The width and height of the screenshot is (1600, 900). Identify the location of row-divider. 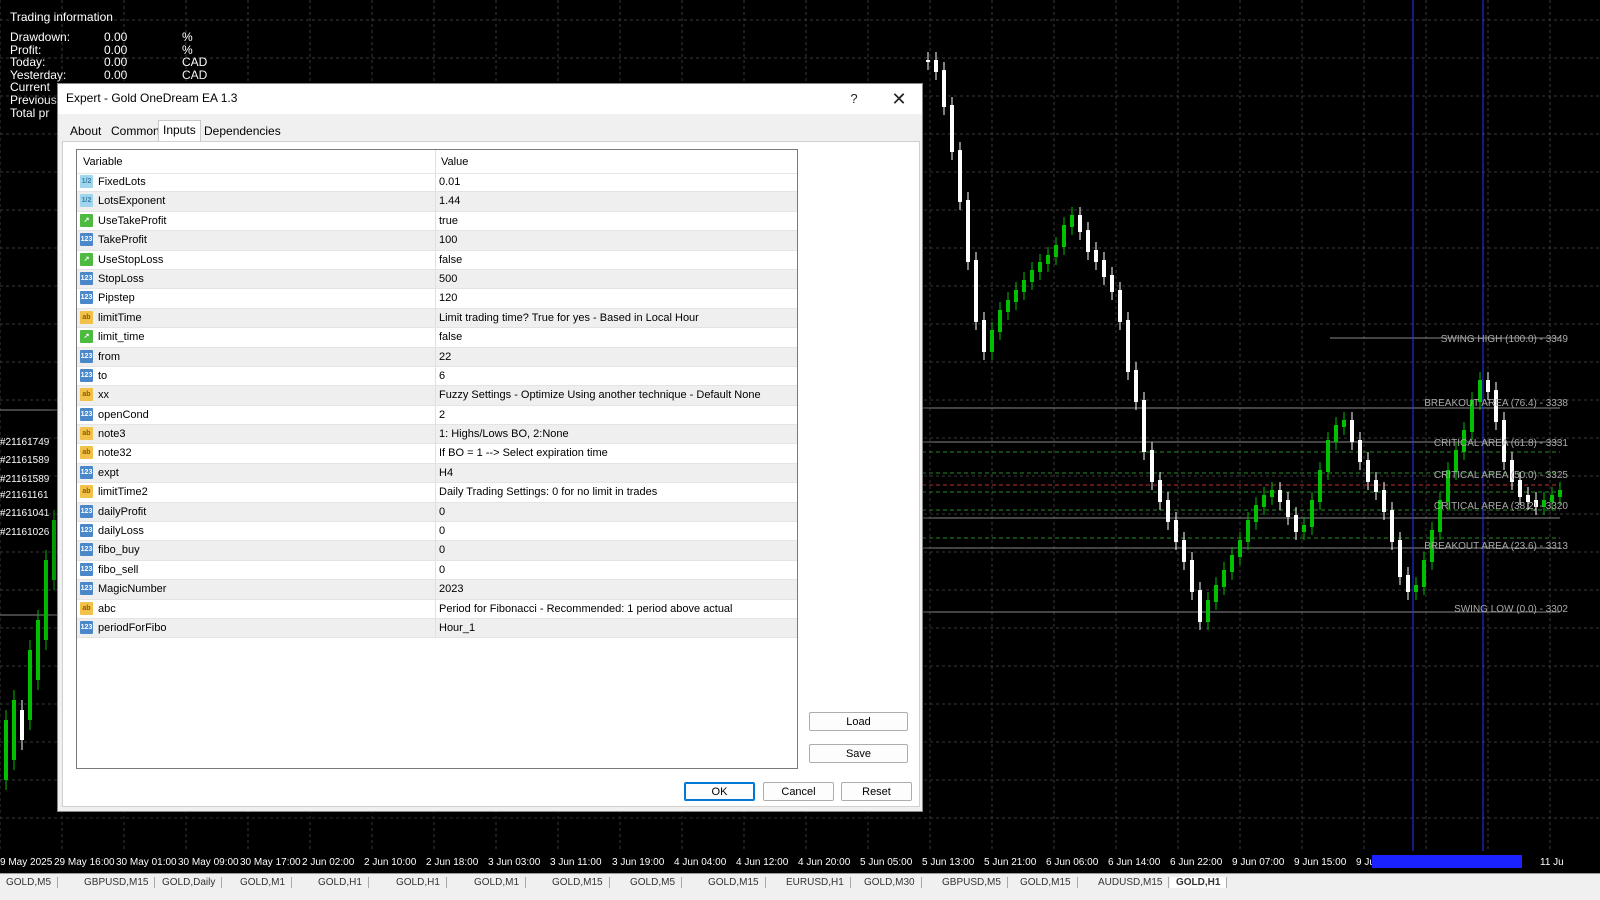
(435, 221).